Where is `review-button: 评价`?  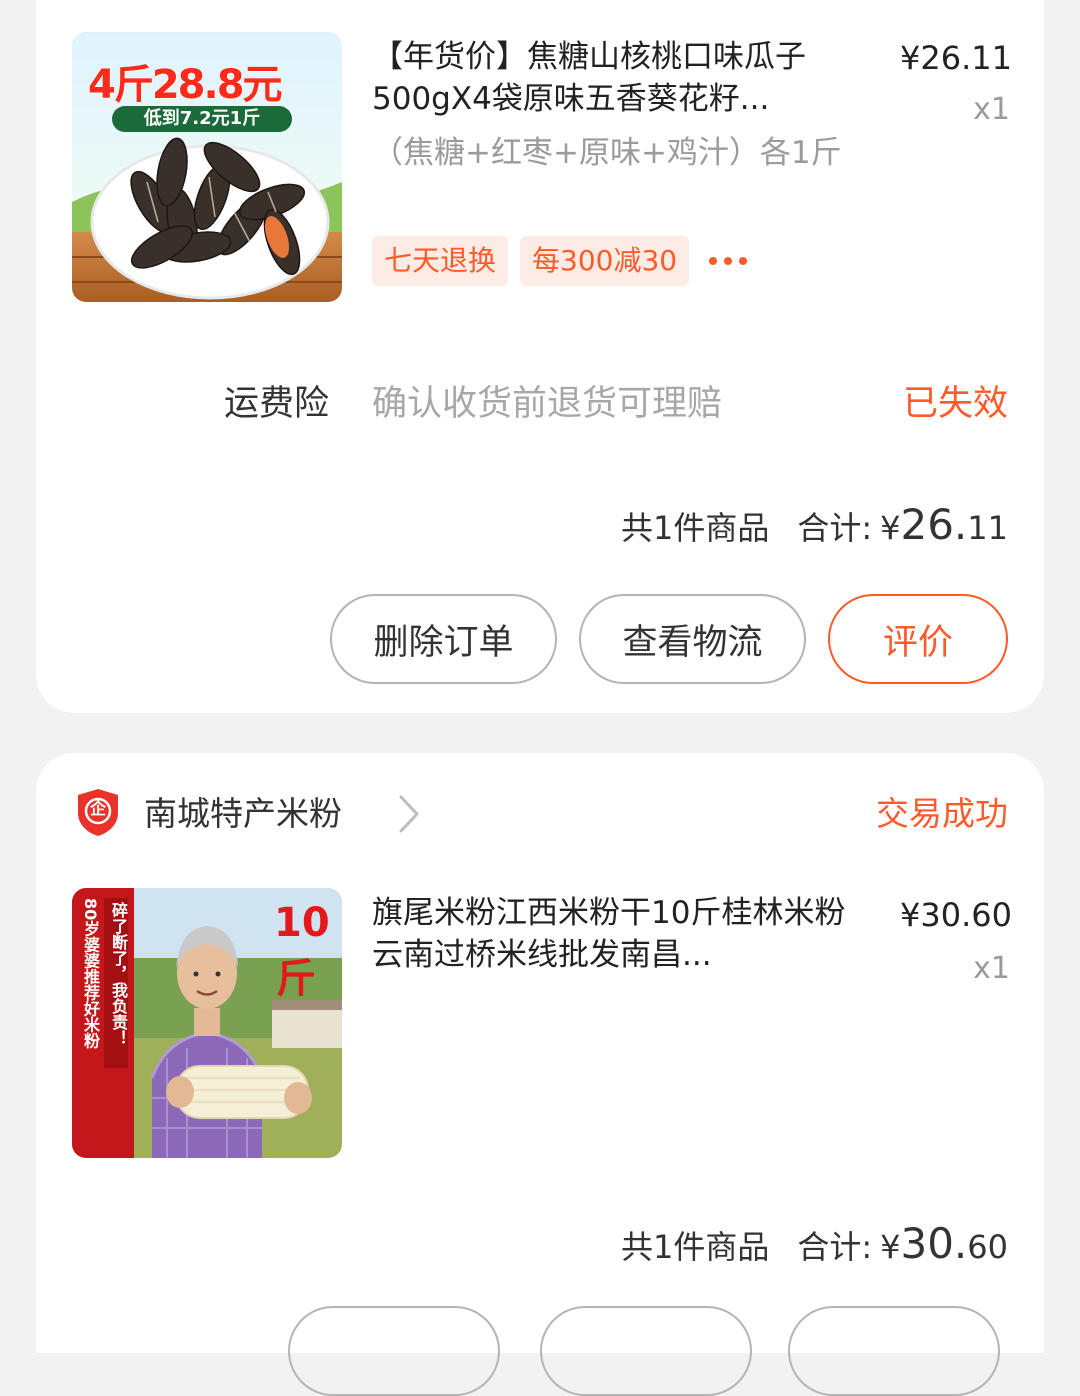 review-button: 评价 is located at coordinates (918, 639).